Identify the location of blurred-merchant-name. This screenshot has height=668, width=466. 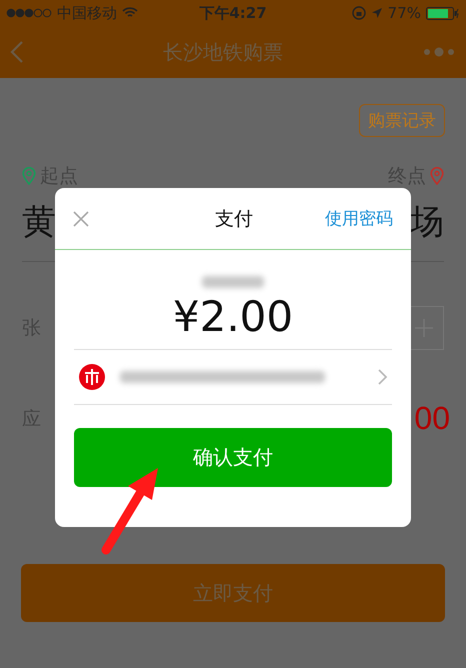
(233, 282).